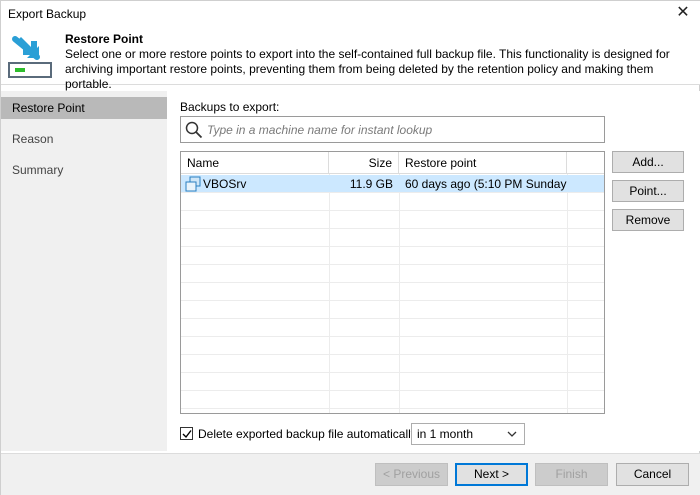  Describe the element at coordinates (411, 474) in the screenshot. I see `previous-button: < Previous` at that location.